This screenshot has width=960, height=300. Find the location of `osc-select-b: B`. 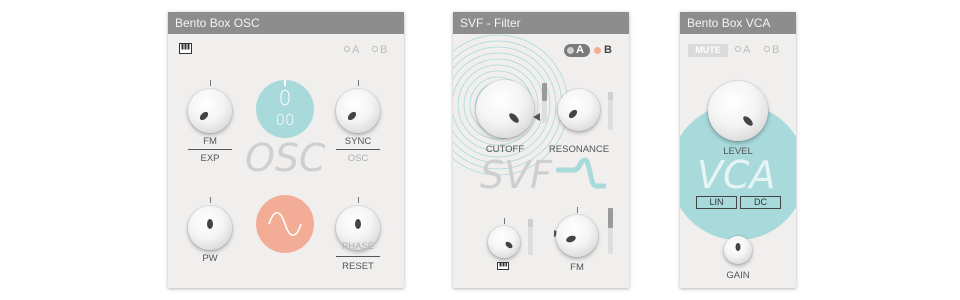

osc-select-b: B is located at coordinates (379, 50).